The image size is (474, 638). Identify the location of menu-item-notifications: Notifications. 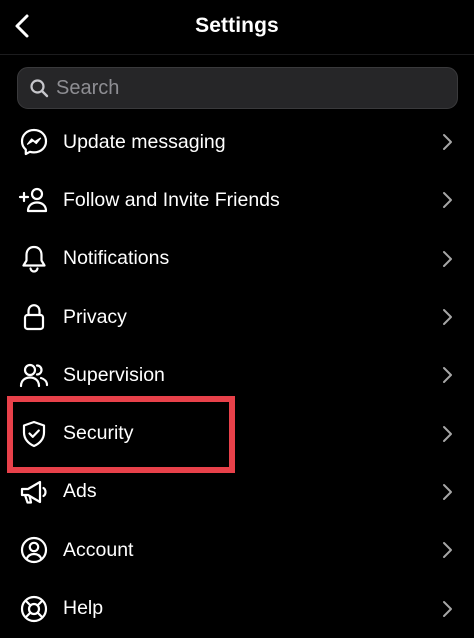
(237, 259).